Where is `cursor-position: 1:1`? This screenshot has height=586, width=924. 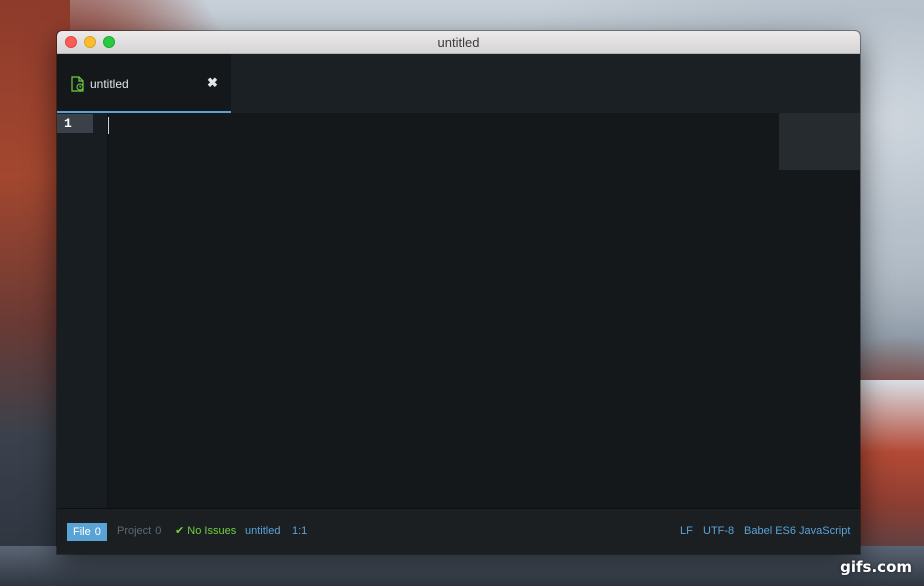 cursor-position: 1:1 is located at coordinates (299, 531).